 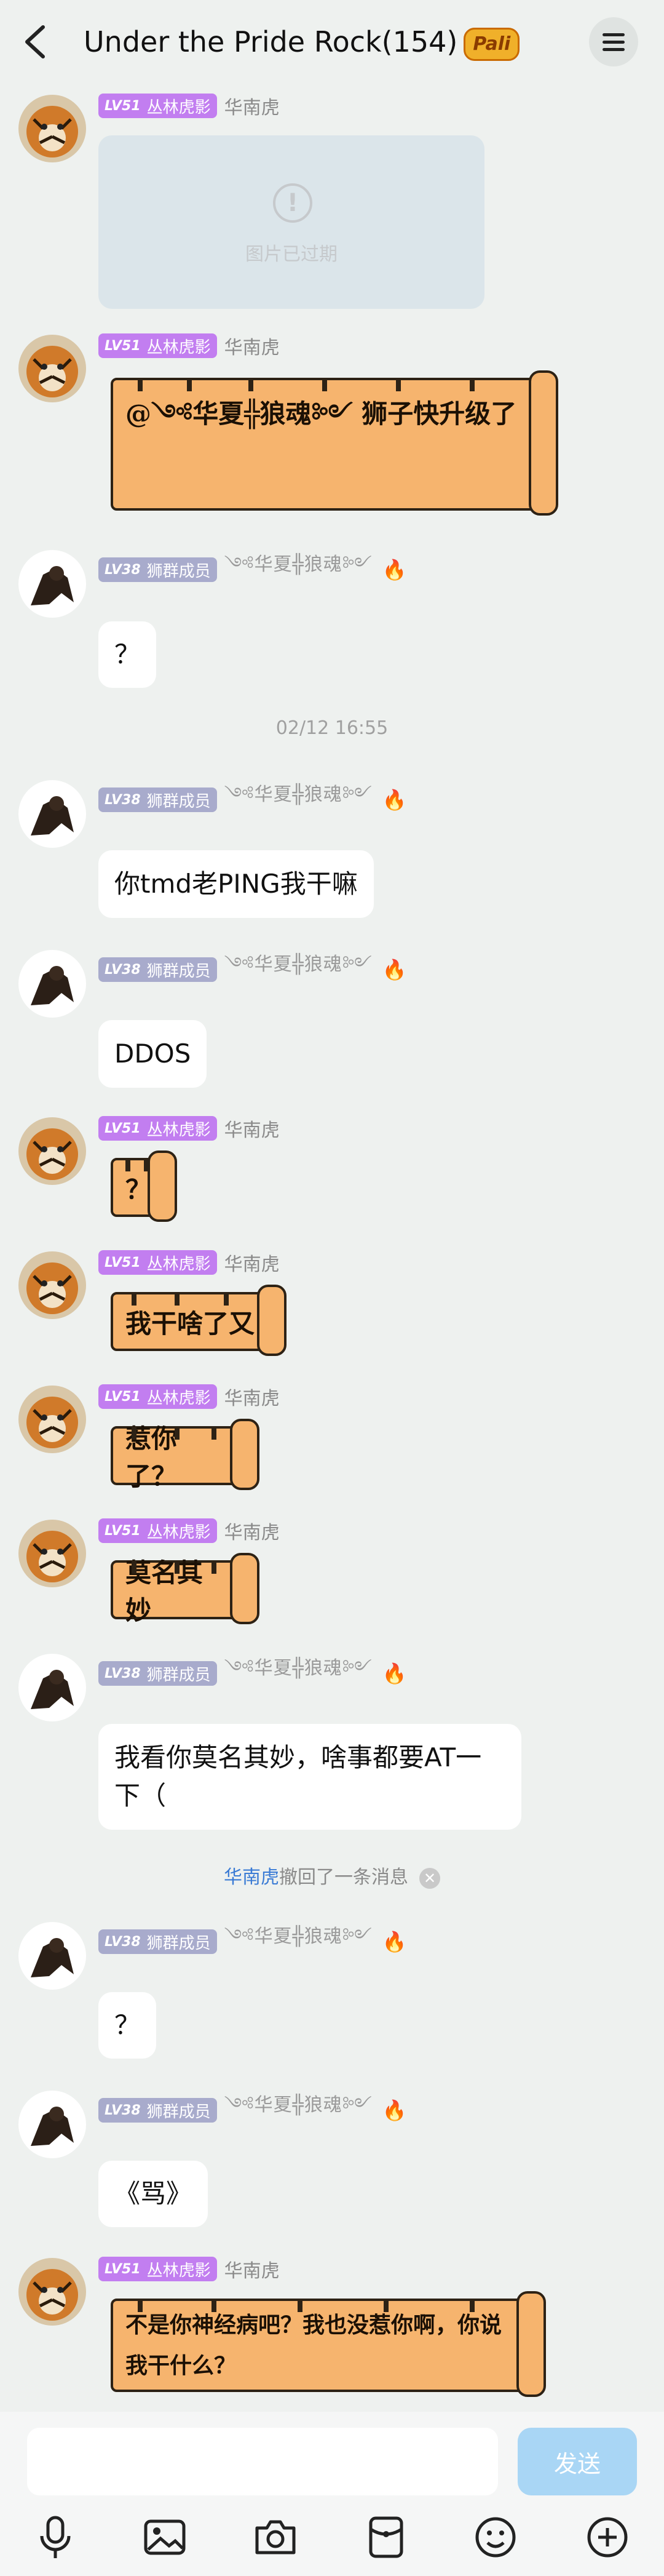 I want to click on message-bubble: 我看你莫名其妙，啥事都要AT一下（, so click(x=309, y=1777).